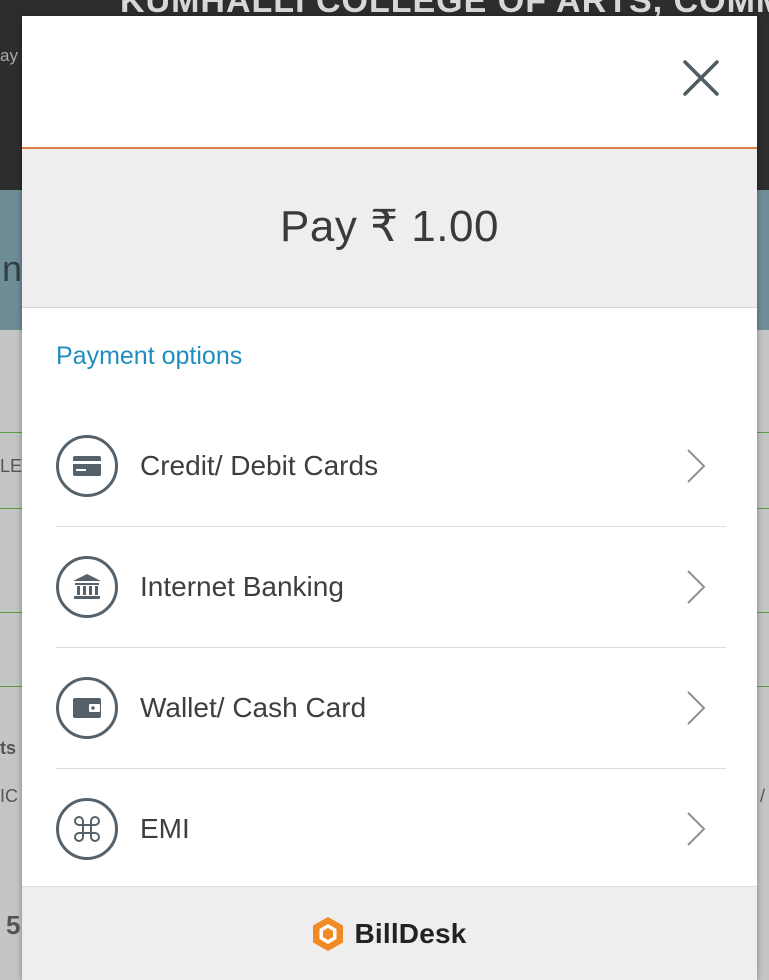 This screenshot has height=980, width=769. Describe the element at coordinates (9, 796) in the screenshot. I see `background-fragment: IC` at that location.